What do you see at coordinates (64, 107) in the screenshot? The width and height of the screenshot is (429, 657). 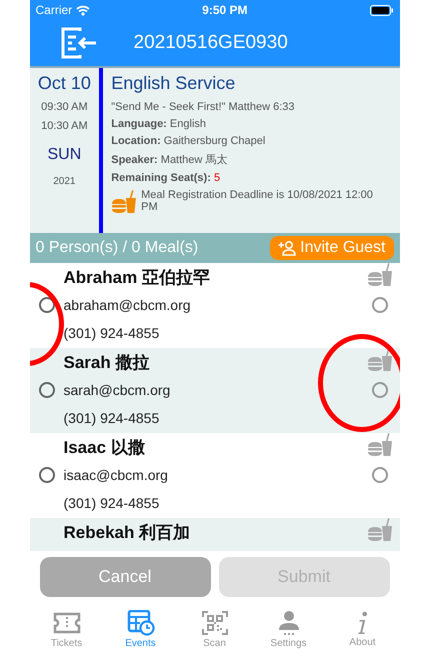 I see `start-time: 09:30 AM` at bounding box center [64, 107].